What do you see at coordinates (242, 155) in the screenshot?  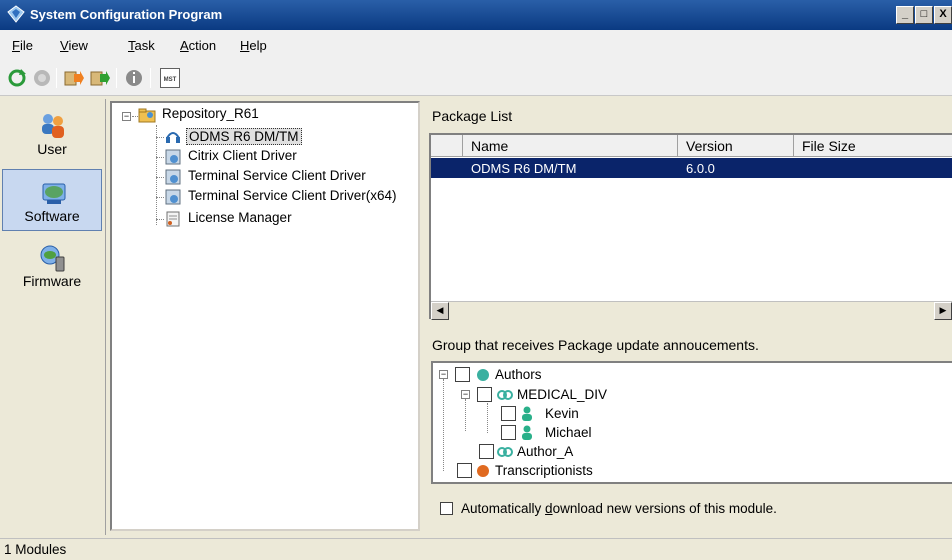 I see `tree-item-label: Citrix Client Driver` at bounding box center [242, 155].